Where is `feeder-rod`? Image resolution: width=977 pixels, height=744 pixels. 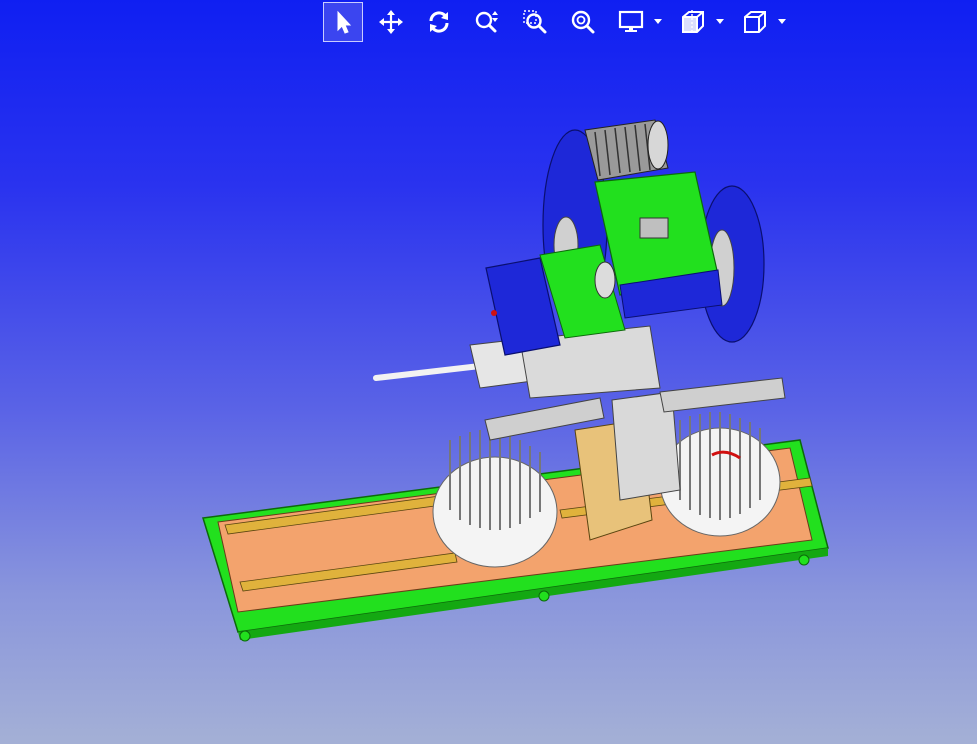 feeder-rod is located at coordinates (428, 372).